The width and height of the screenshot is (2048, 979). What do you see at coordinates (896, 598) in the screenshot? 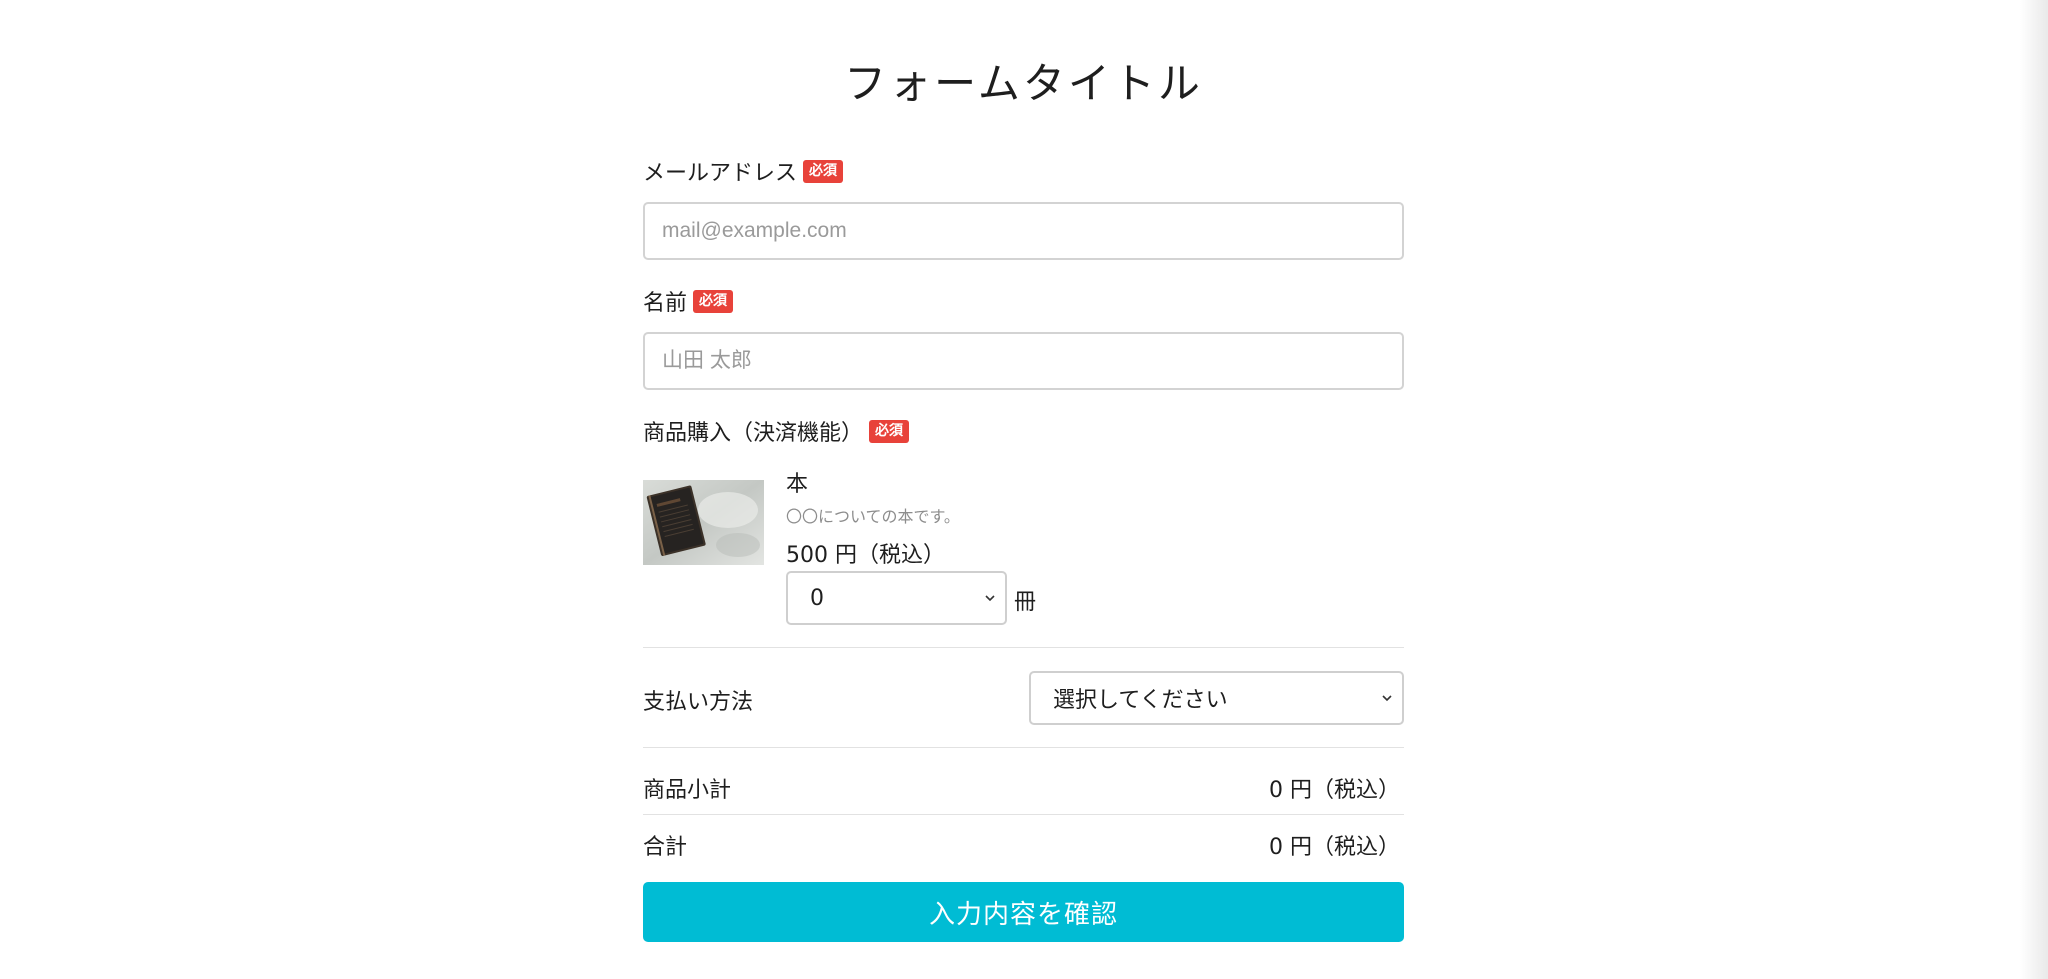
I see `quantity-select: 0` at bounding box center [896, 598].